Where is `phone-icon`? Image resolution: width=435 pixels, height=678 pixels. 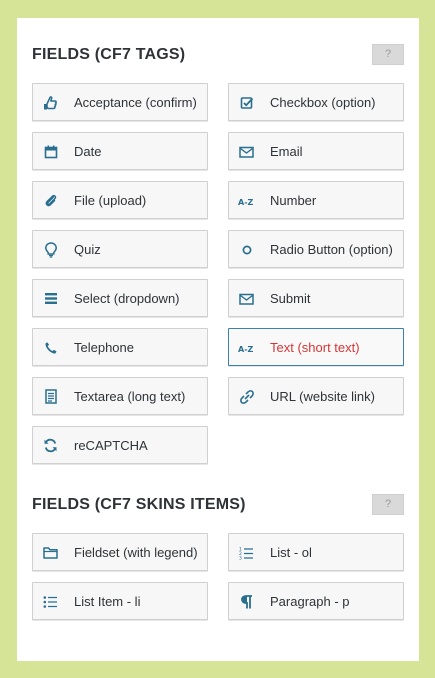
phone-icon is located at coordinates (50, 347).